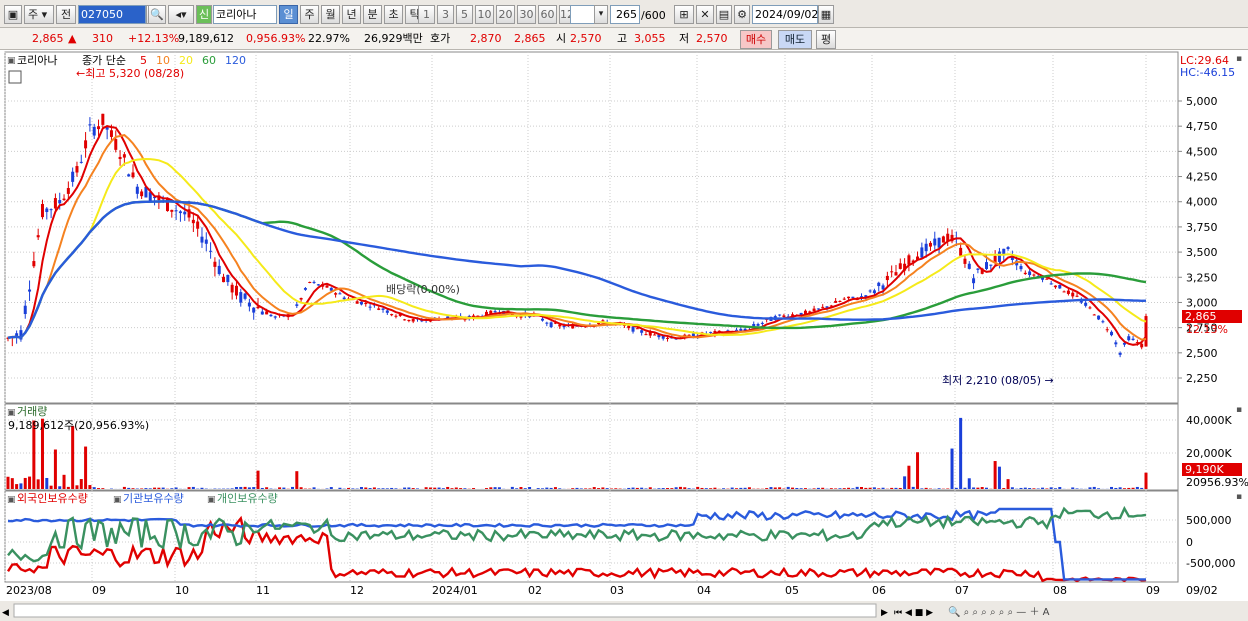 This screenshot has width=1248, height=621. I want to click on volume-tick-label: 20,000K, so click(1209, 453).